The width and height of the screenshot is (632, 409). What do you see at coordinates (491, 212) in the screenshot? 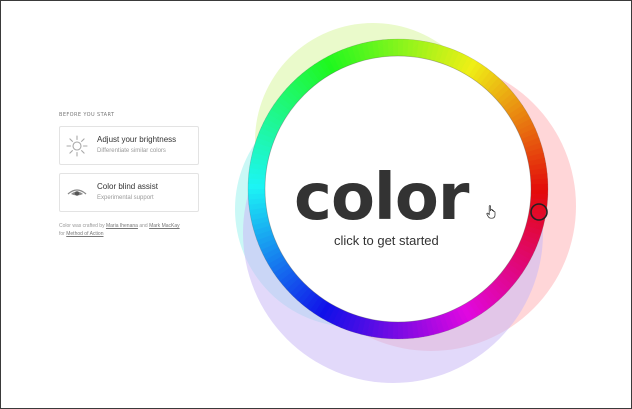
I see `hand-cursor-icon` at bounding box center [491, 212].